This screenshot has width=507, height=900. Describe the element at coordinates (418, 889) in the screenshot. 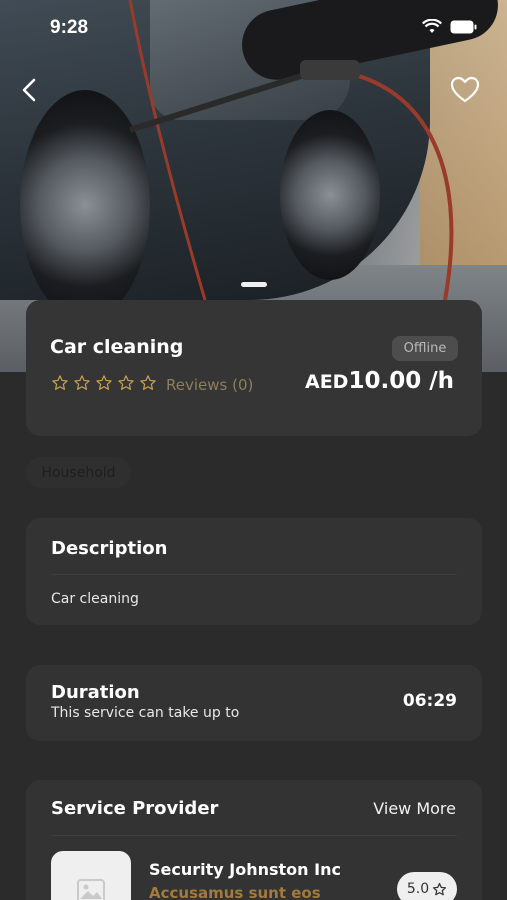

I see `provider-rating-value: 5.0` at that location.